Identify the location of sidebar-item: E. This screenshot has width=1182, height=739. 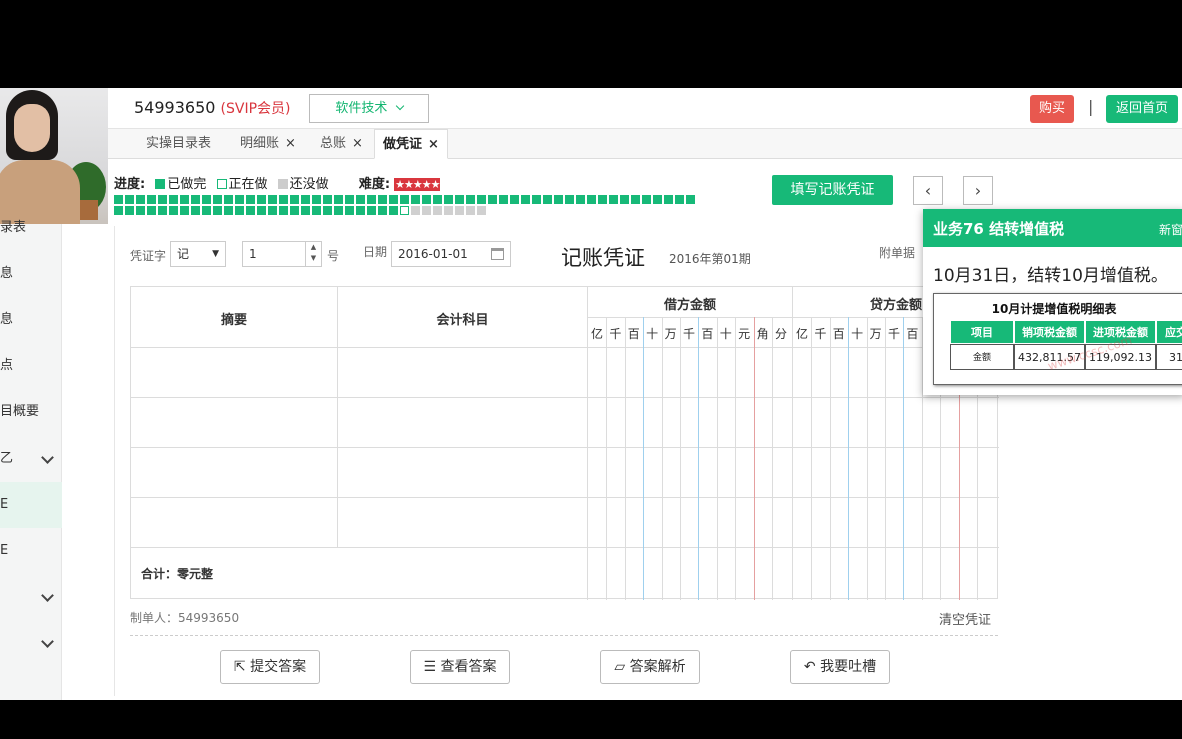
(31, 505).